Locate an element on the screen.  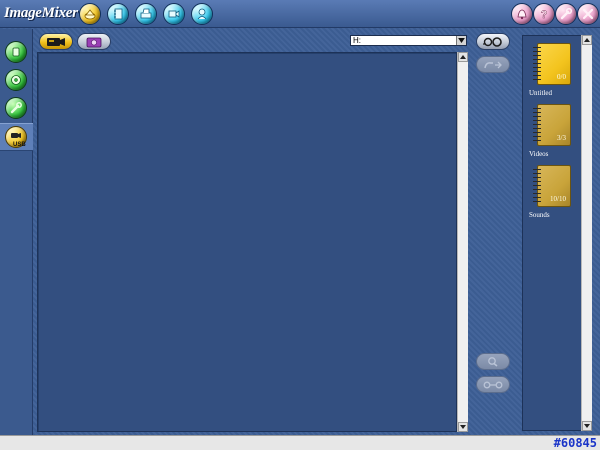
chevron-down-icon is located at coordinates (461, 40).